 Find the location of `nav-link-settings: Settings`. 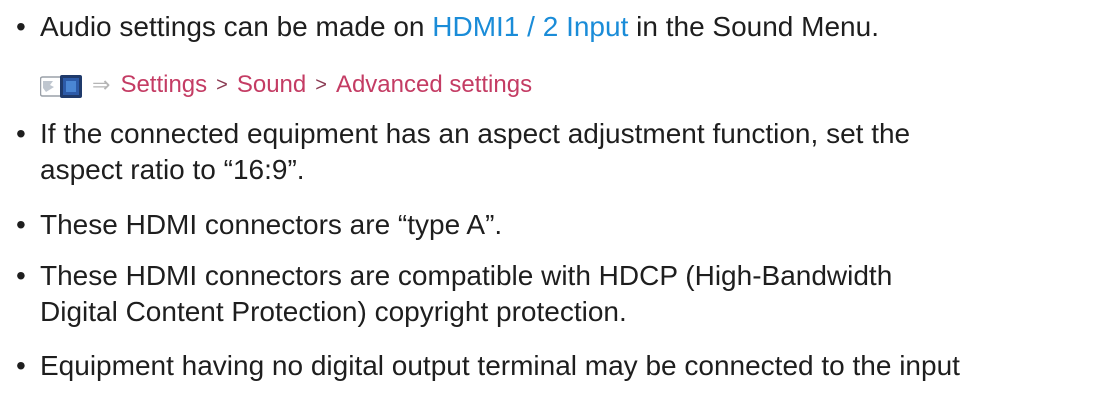

nav-link-settings: Settings is located at coordinates (163, 85).